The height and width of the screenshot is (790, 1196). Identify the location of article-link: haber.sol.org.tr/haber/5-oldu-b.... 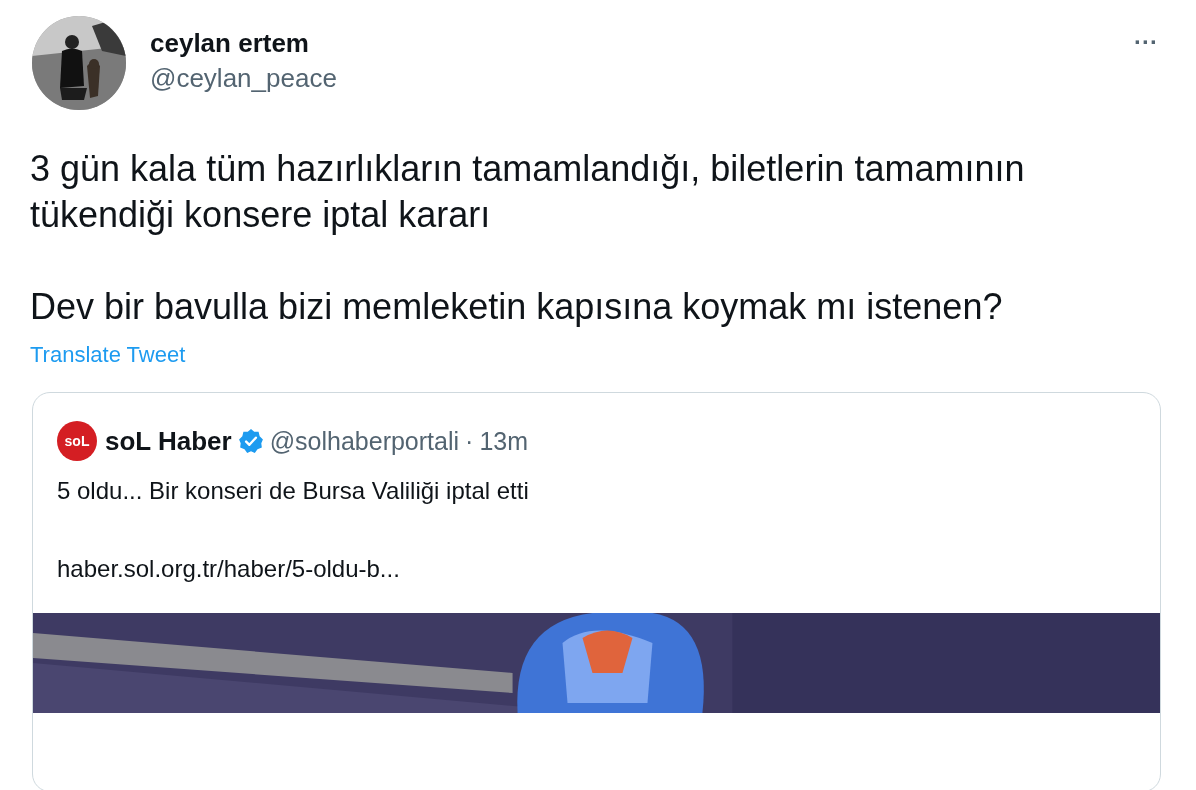
(596, 569).